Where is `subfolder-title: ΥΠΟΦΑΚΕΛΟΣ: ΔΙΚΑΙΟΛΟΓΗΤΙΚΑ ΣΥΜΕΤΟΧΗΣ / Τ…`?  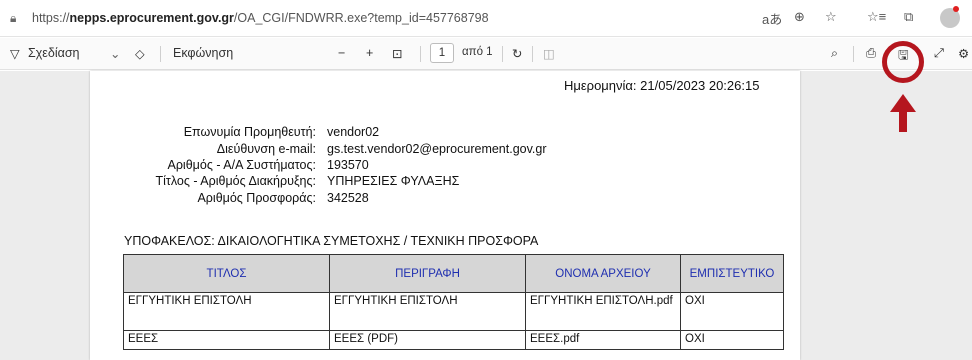
subfolder-title: ΥΠΟΦΑΚΕΛΟΣ: ΔΙΚΑΙΟΛΟΓΗΤΙΚΑ ΣΥΜΕΤΟΧΗΣ / Τ… is located at coordinates (331, 241).